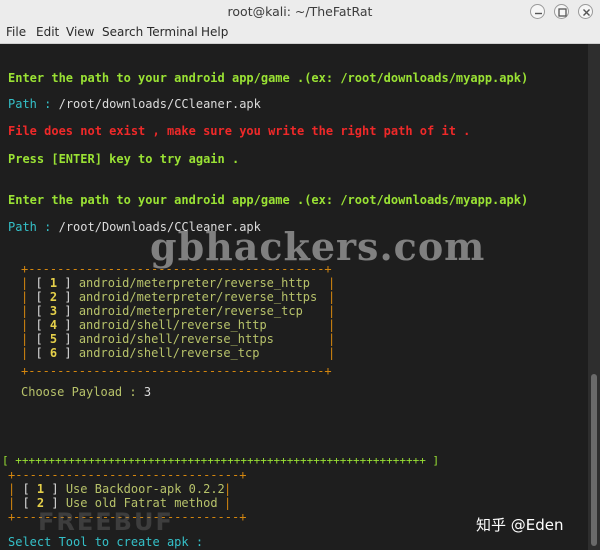  I want to click on maximize-button, so click(561, 11).